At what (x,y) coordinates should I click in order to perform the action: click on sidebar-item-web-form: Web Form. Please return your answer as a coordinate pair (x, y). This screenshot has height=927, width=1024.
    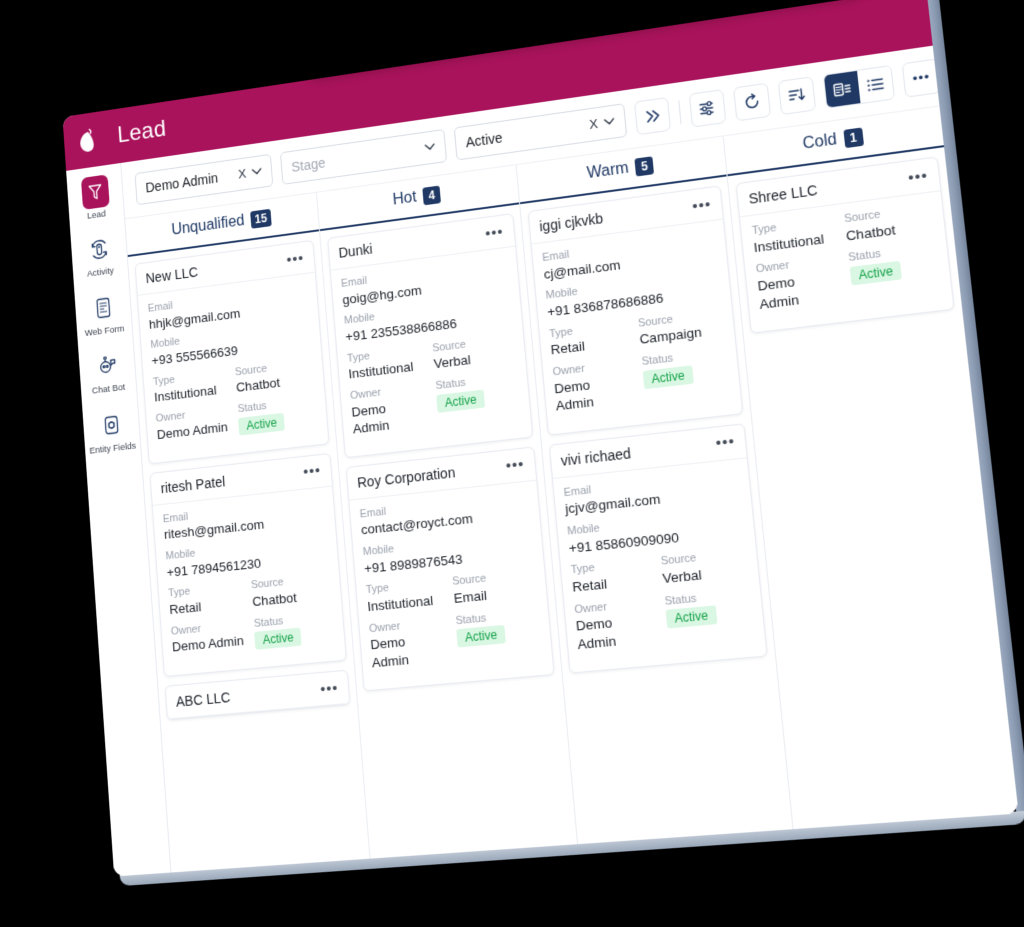
    Looking at the image, I should click on (103, 314).